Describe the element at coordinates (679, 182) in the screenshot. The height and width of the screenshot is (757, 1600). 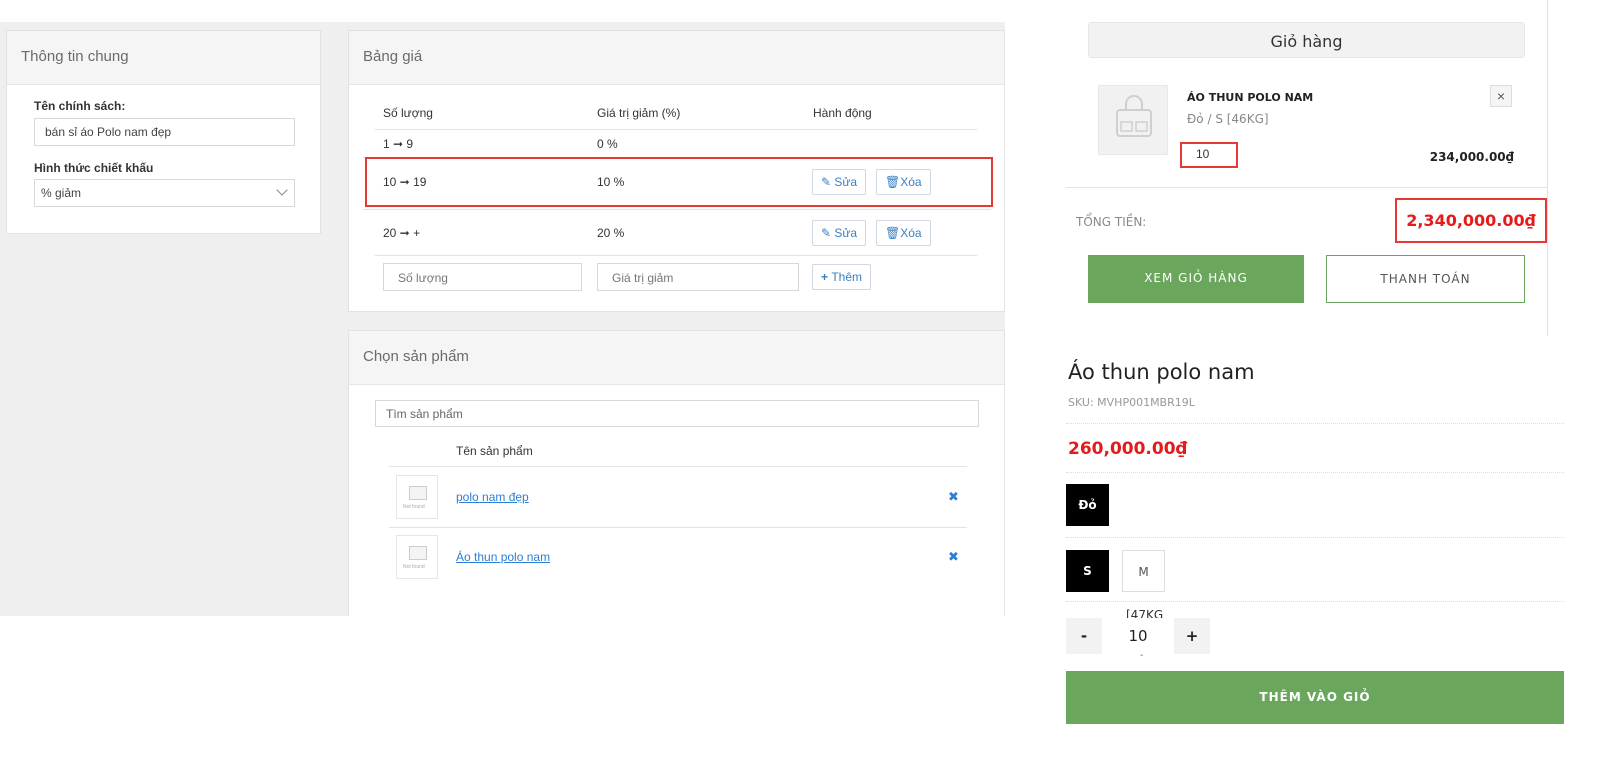
I see `row-2-highlight` at that location.